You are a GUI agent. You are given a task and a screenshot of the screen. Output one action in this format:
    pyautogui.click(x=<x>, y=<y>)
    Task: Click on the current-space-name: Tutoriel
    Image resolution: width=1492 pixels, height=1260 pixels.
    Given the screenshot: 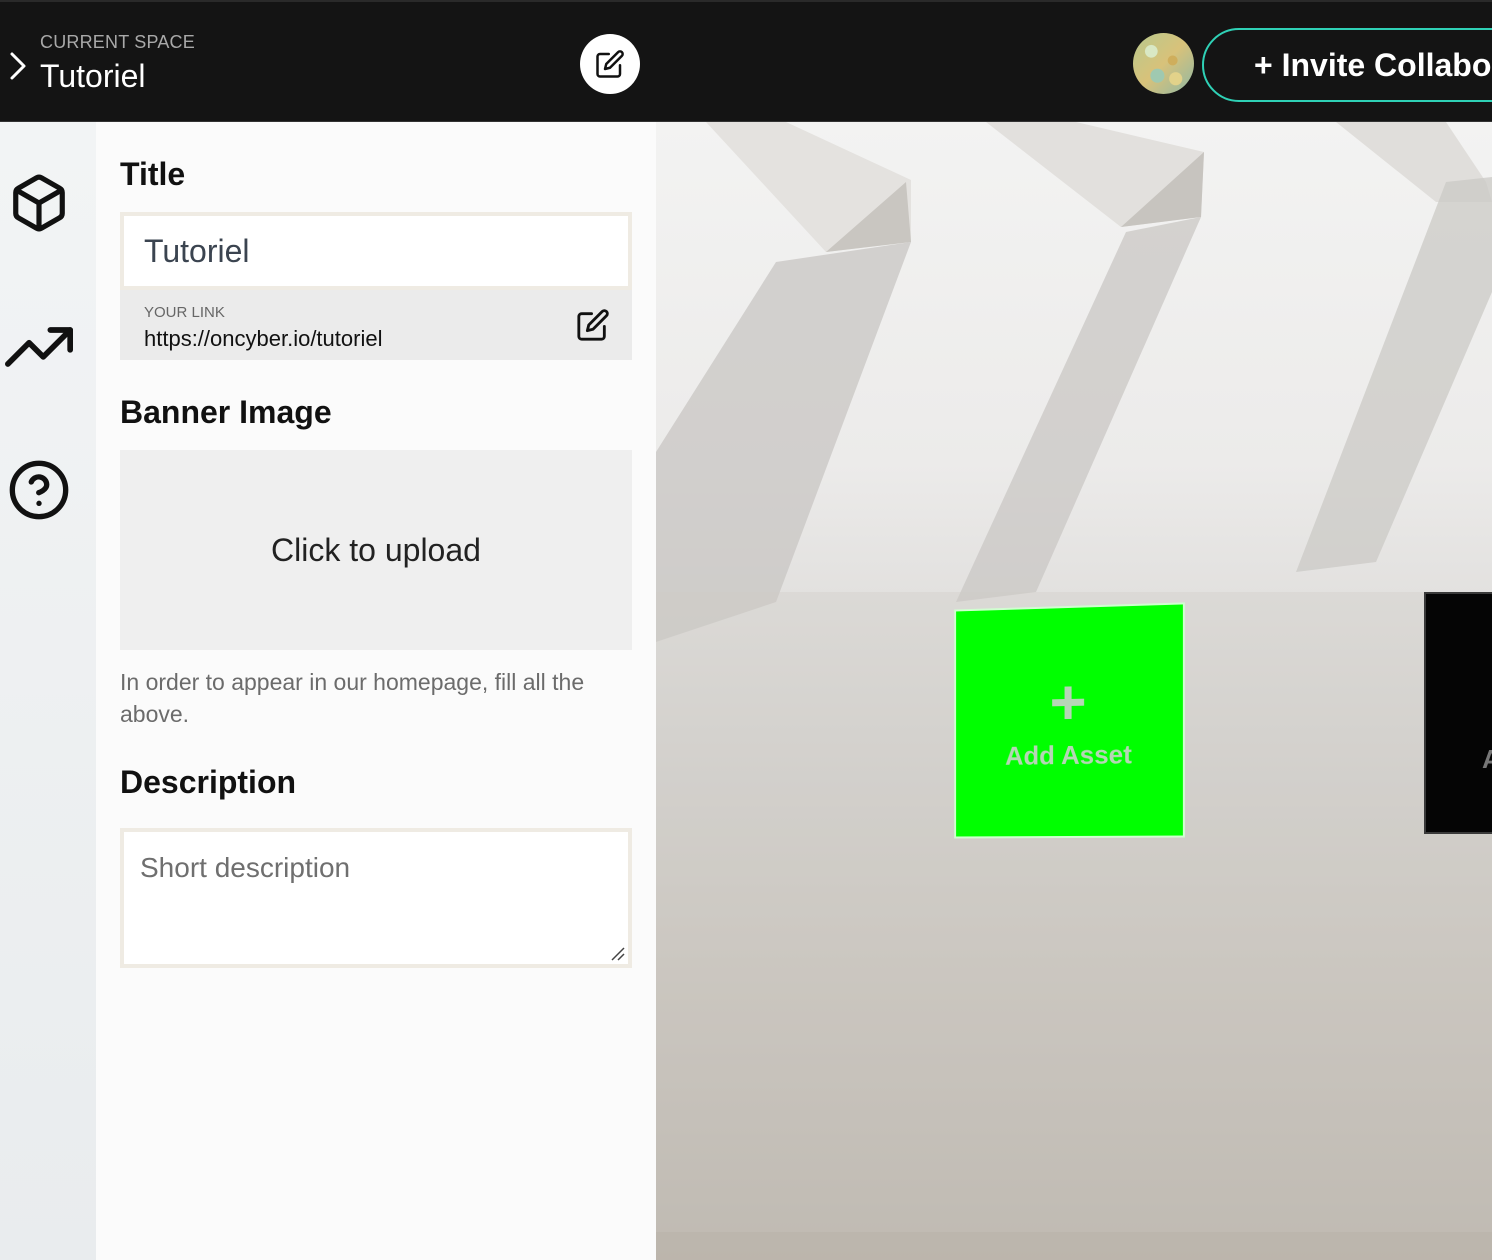 What is the action you would take?
    pyautogui.click(x=93, y=76)
    